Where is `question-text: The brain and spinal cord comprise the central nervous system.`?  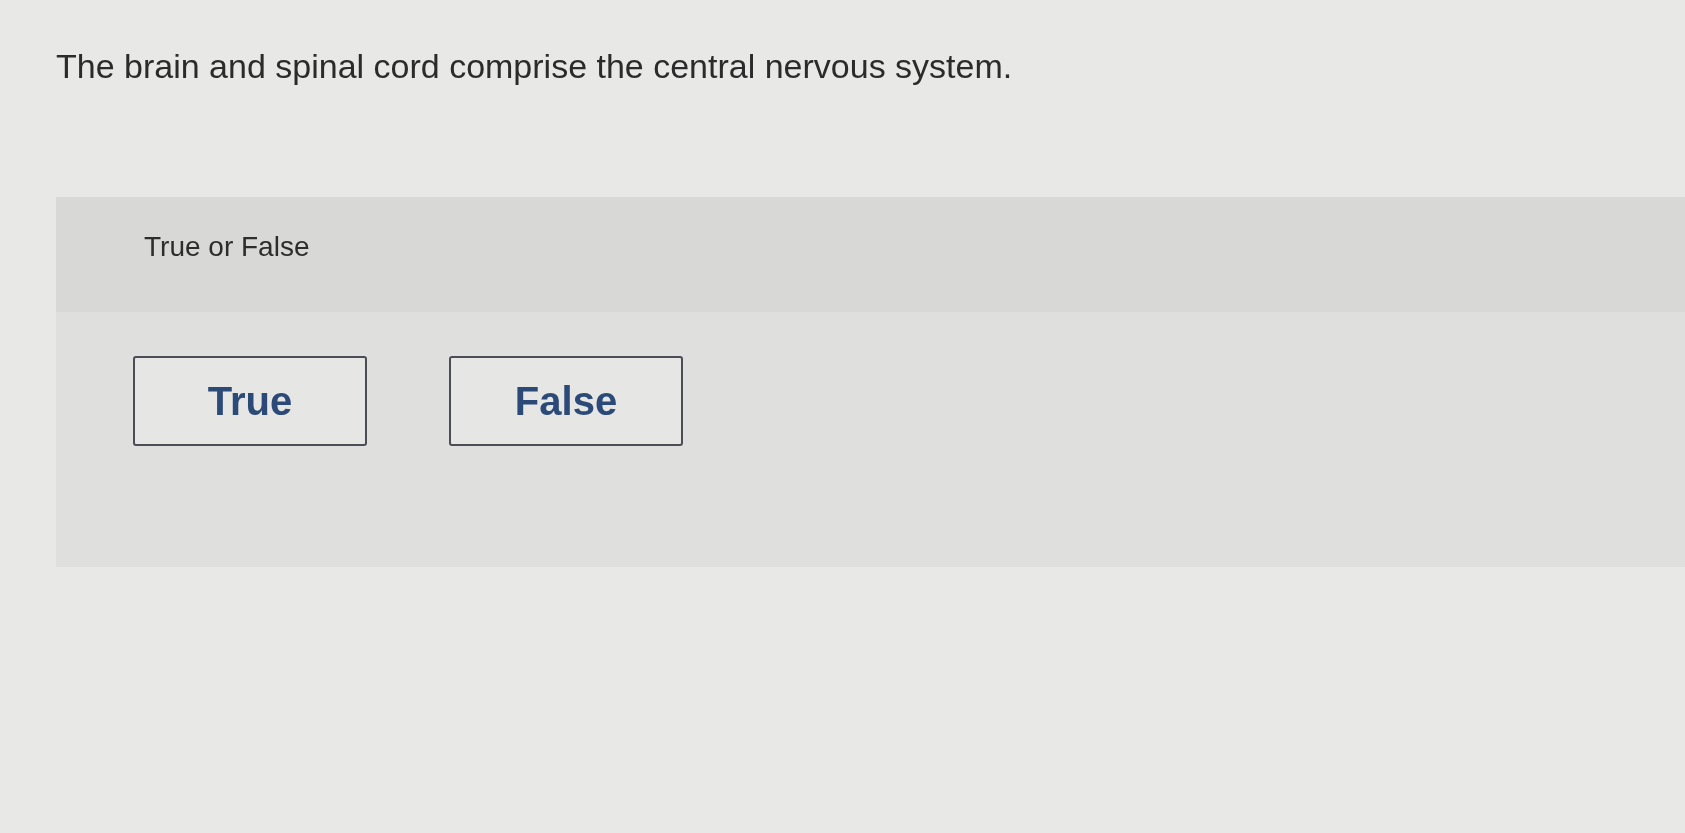
question-text: The brain and spinal cord comprise the central nervous system. is located at coordinates (534, 66).